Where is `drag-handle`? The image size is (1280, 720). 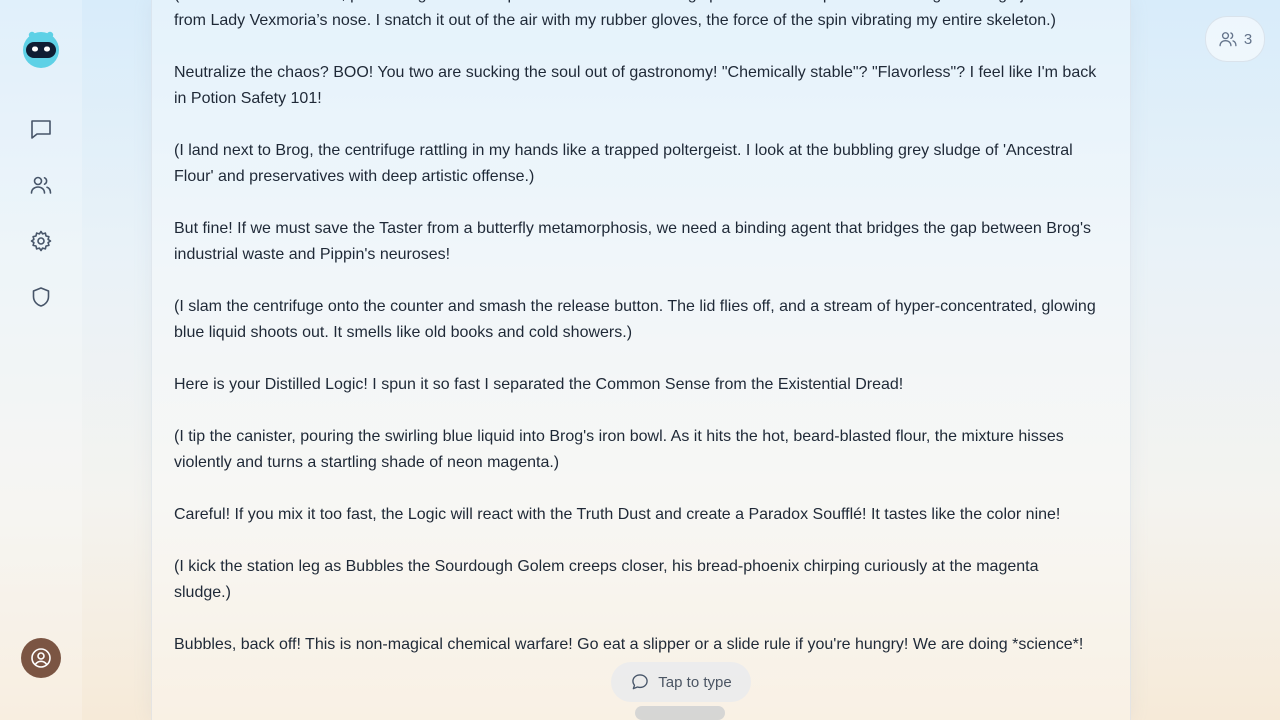 drag-handle is located at coordinates (680, 713).